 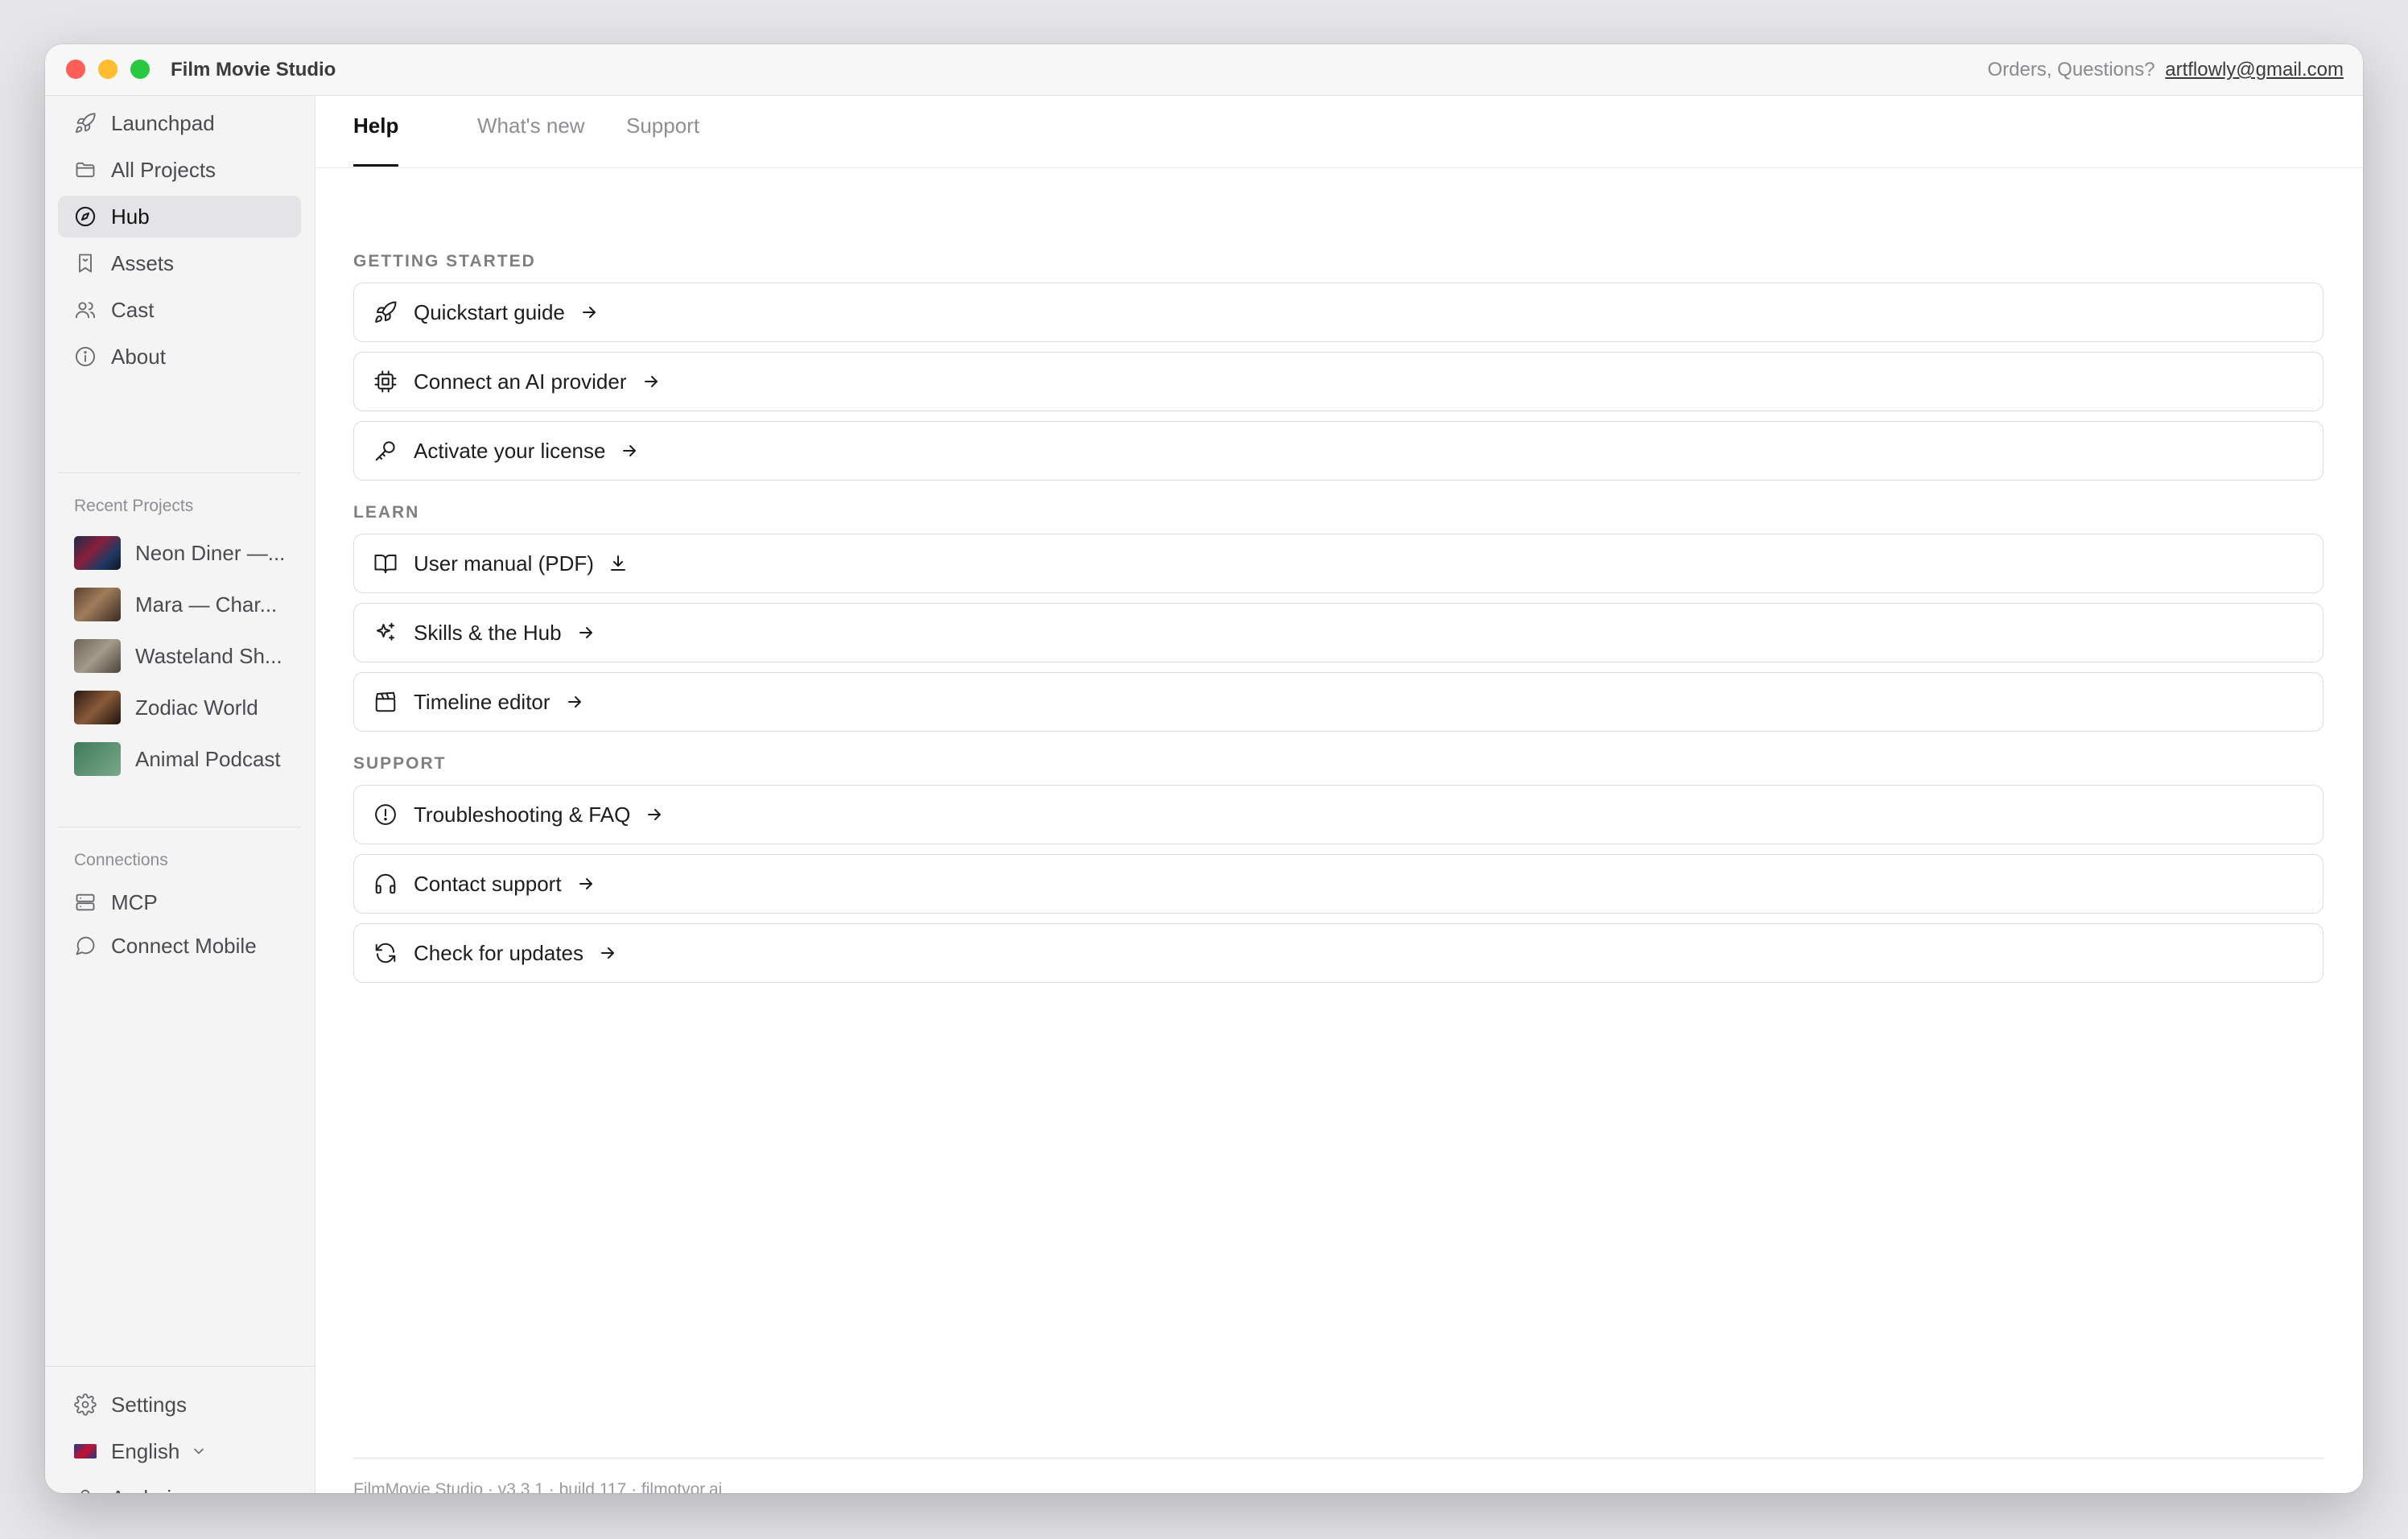 What do you see at coordinates (510, 450) in the screenshot?
I see `help-item-label: Activate your license` at bounding box center [510, 450].